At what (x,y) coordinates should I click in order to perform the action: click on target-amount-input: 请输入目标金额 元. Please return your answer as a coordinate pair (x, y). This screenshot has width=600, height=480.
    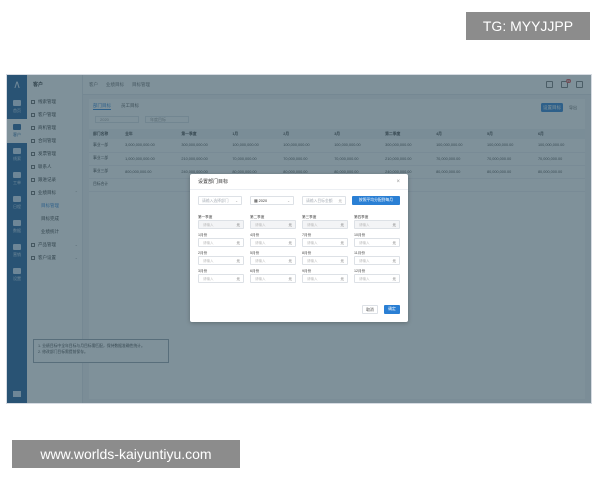
    Looking at the image, I should click on (324, 200).